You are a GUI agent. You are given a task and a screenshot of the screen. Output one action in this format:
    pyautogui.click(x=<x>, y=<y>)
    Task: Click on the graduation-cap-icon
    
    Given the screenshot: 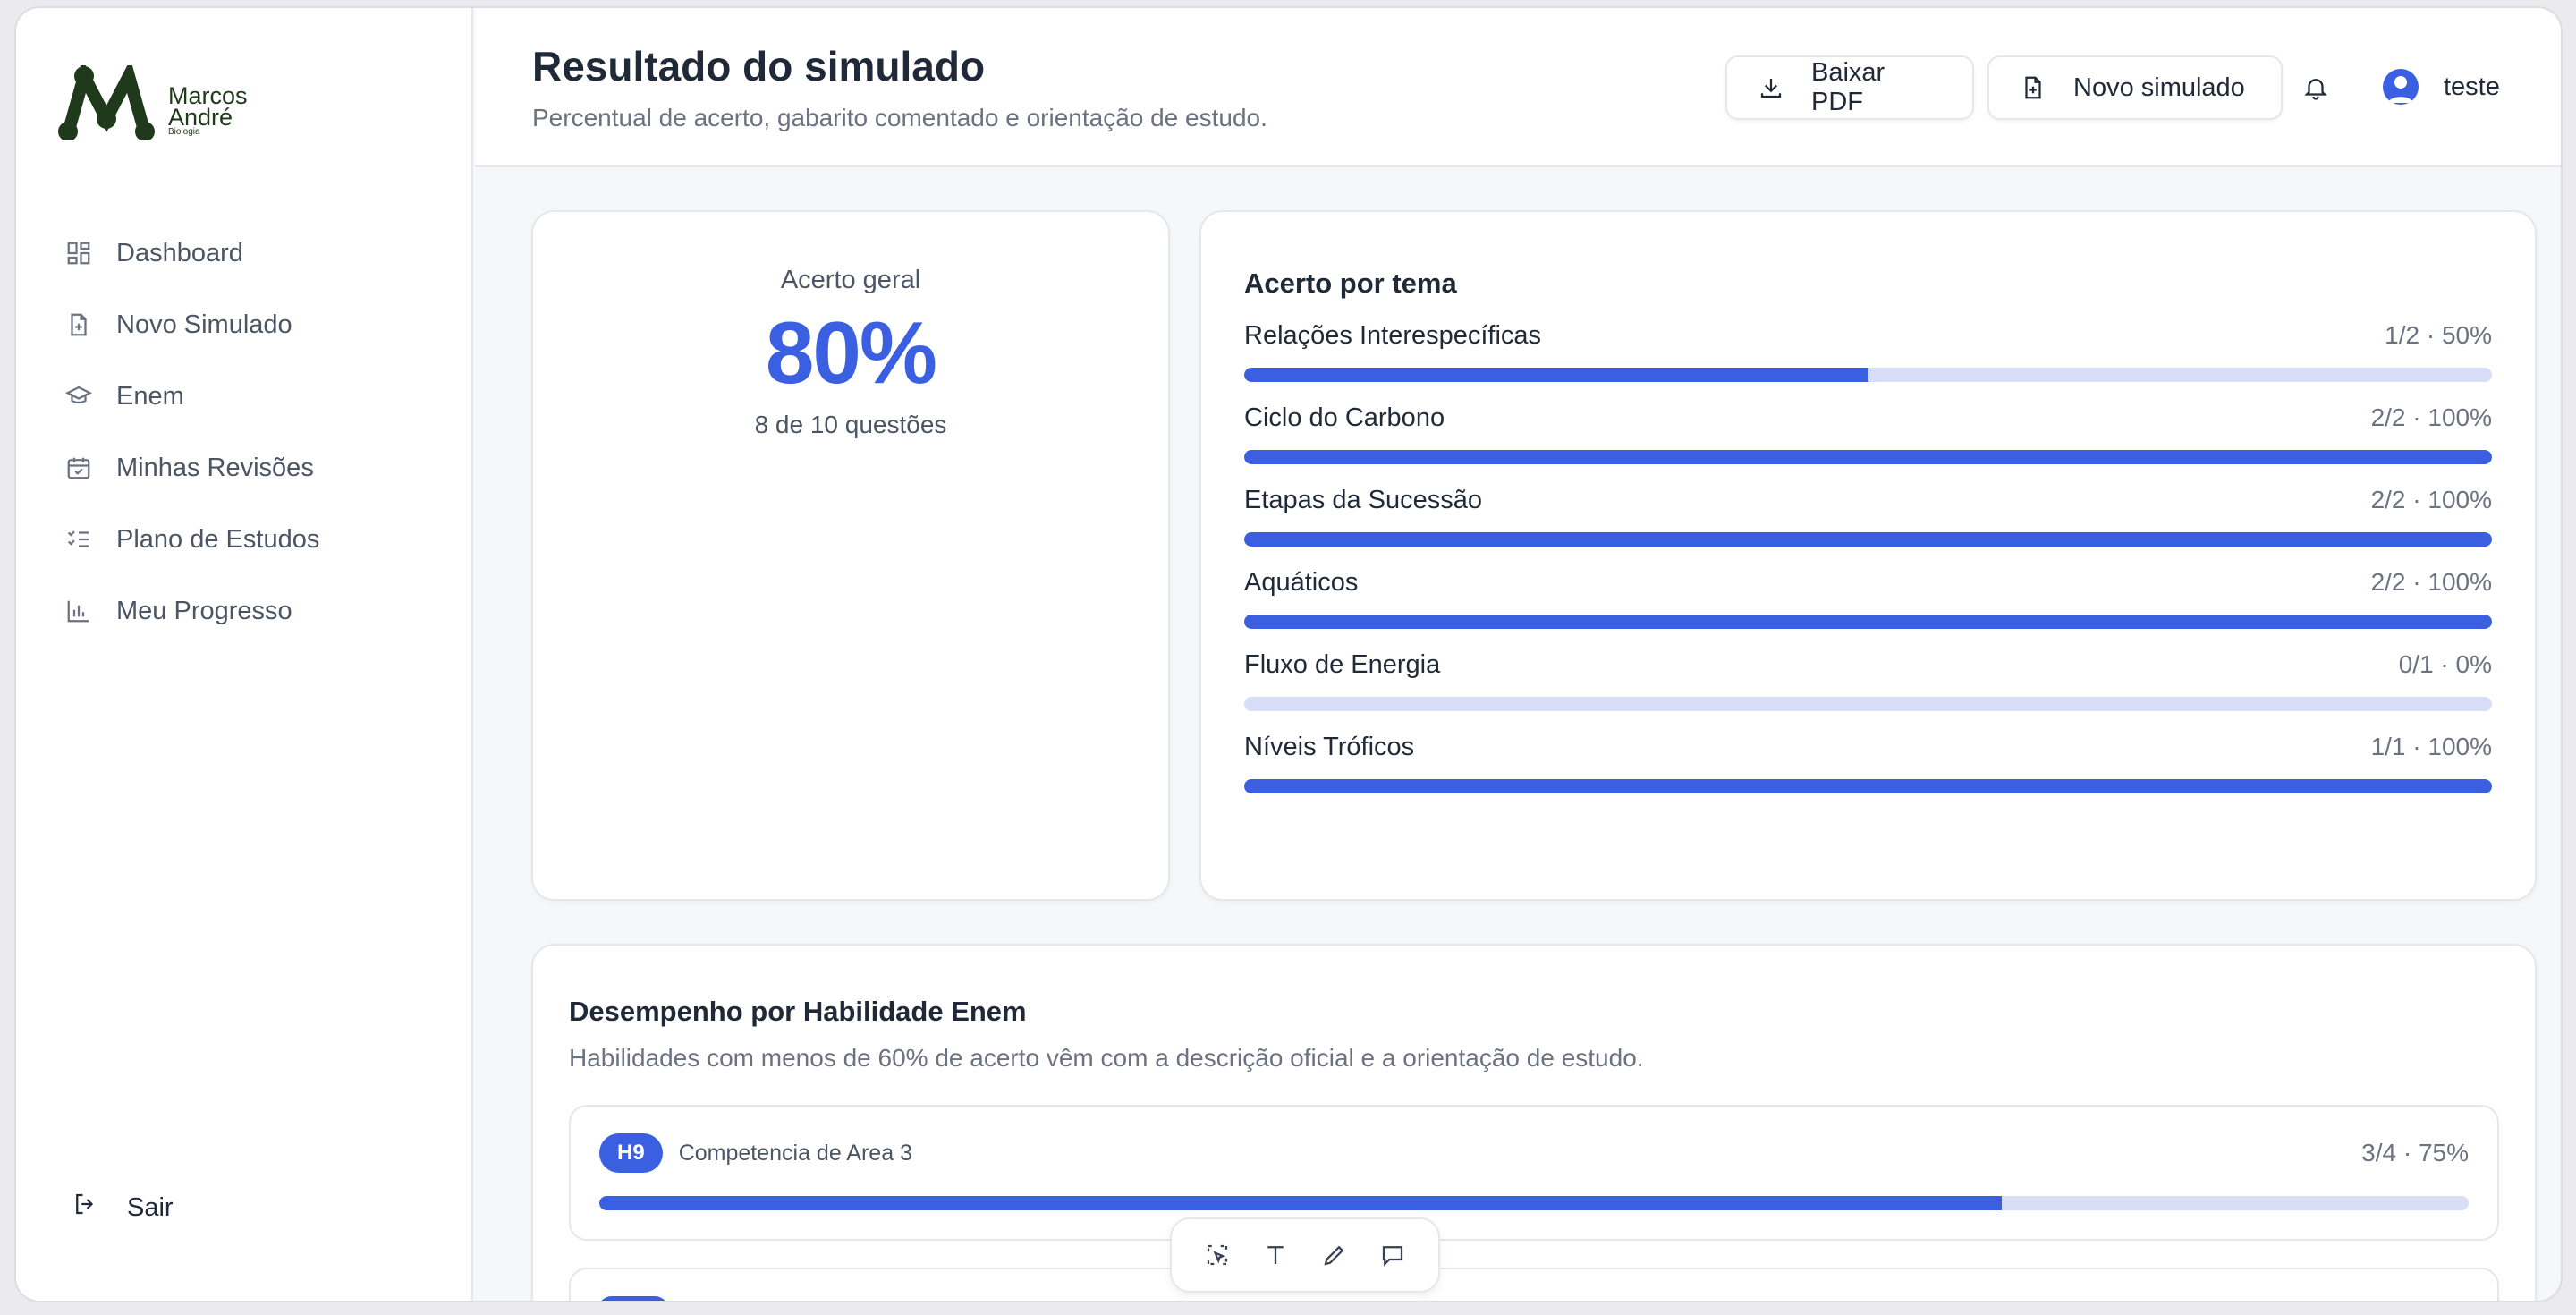 What is the action you would take?
    pyautogui.click(x=78, y=396)
    